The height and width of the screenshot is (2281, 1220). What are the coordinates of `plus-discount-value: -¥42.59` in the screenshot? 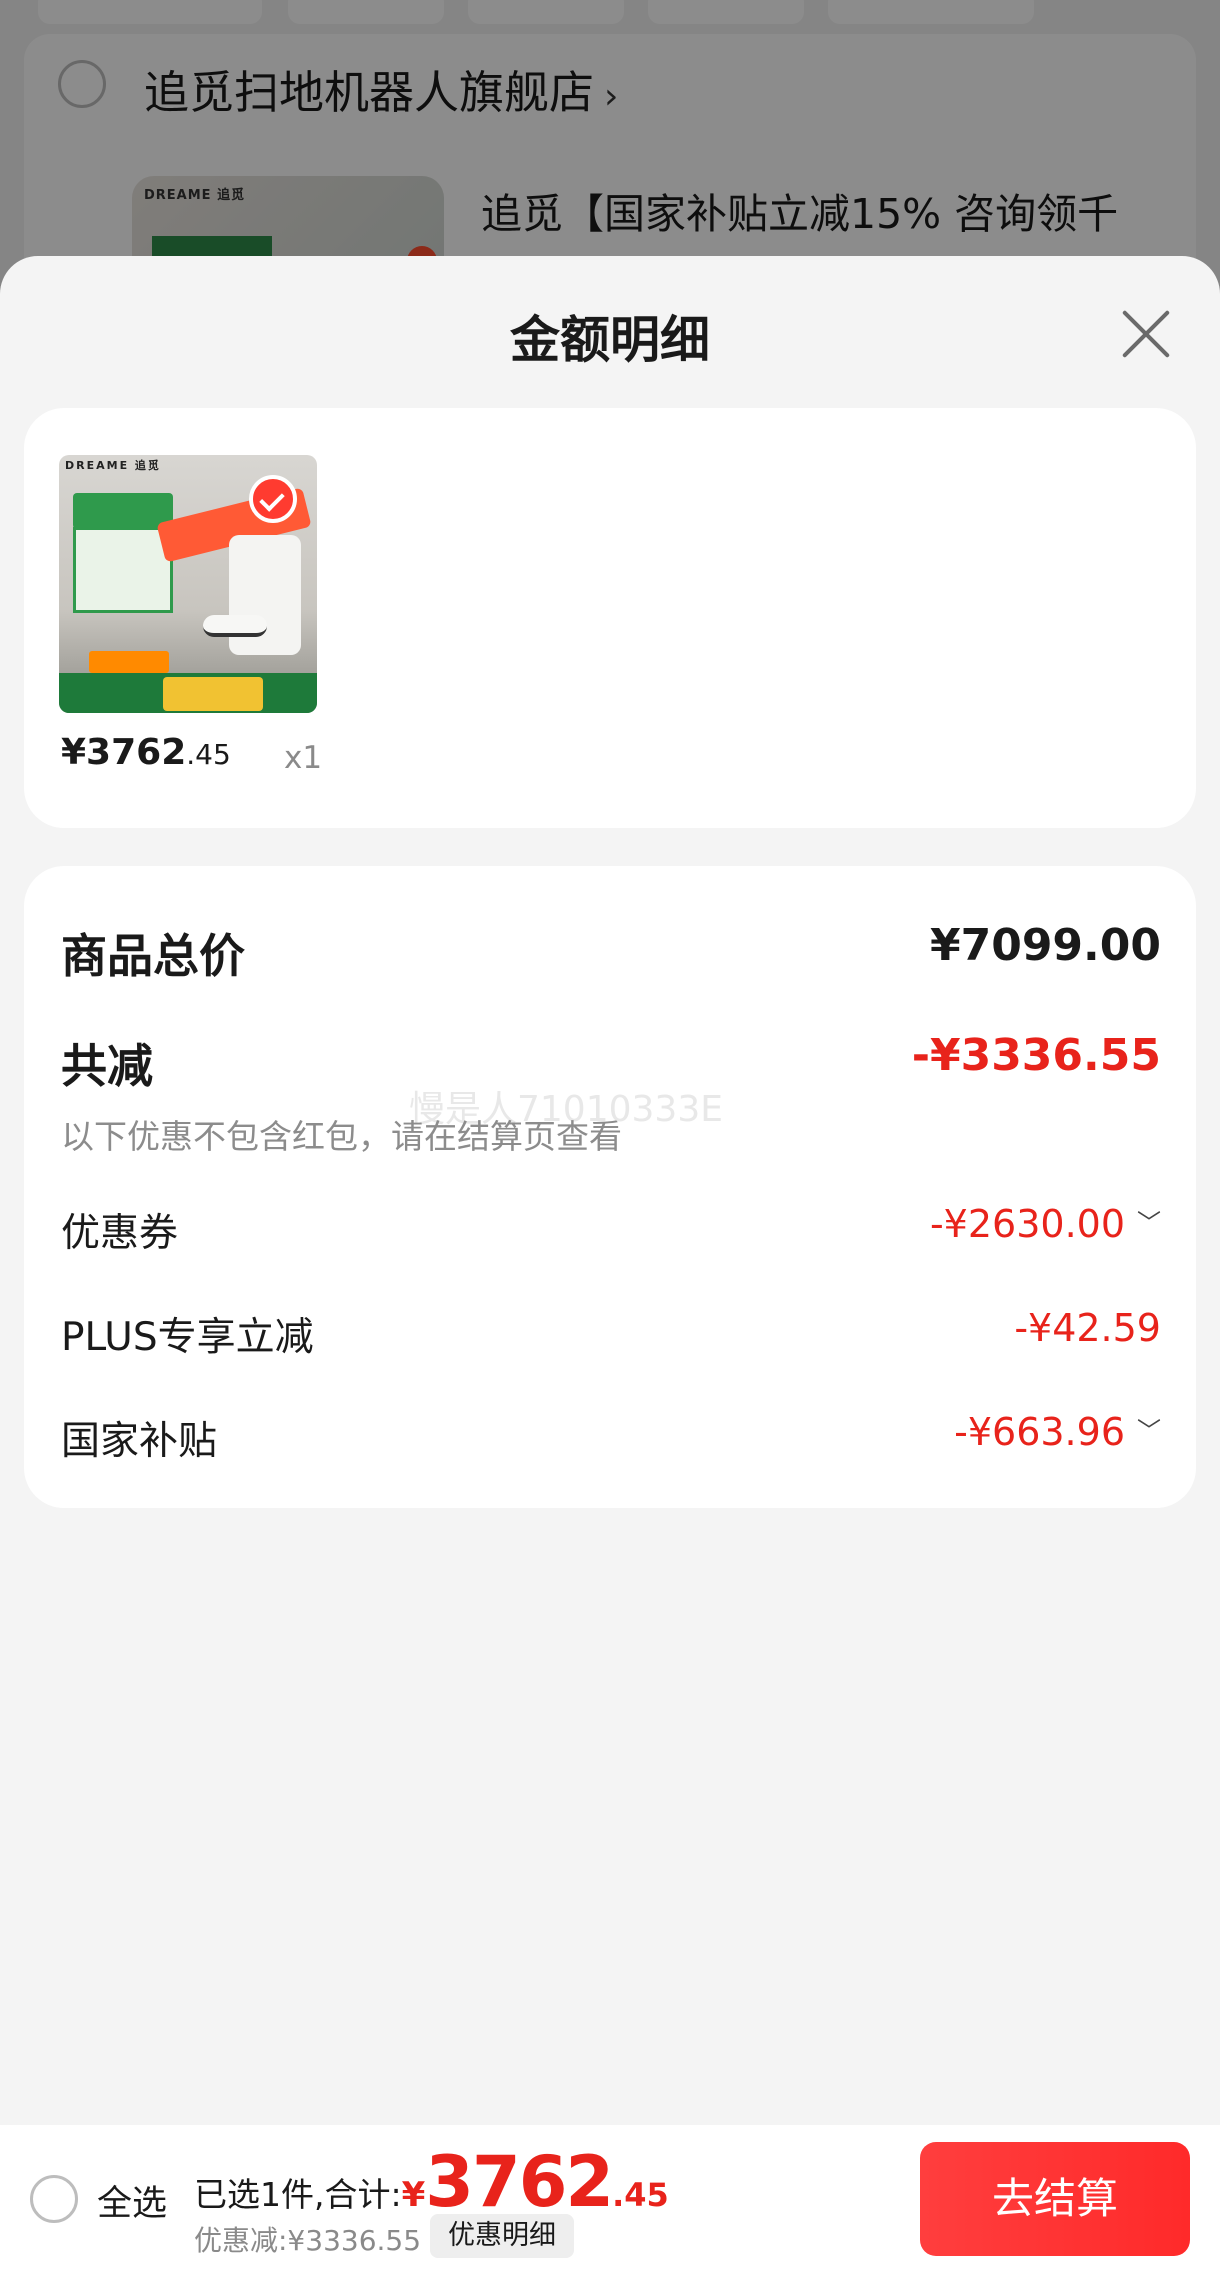 It's located at (1087, 1328).